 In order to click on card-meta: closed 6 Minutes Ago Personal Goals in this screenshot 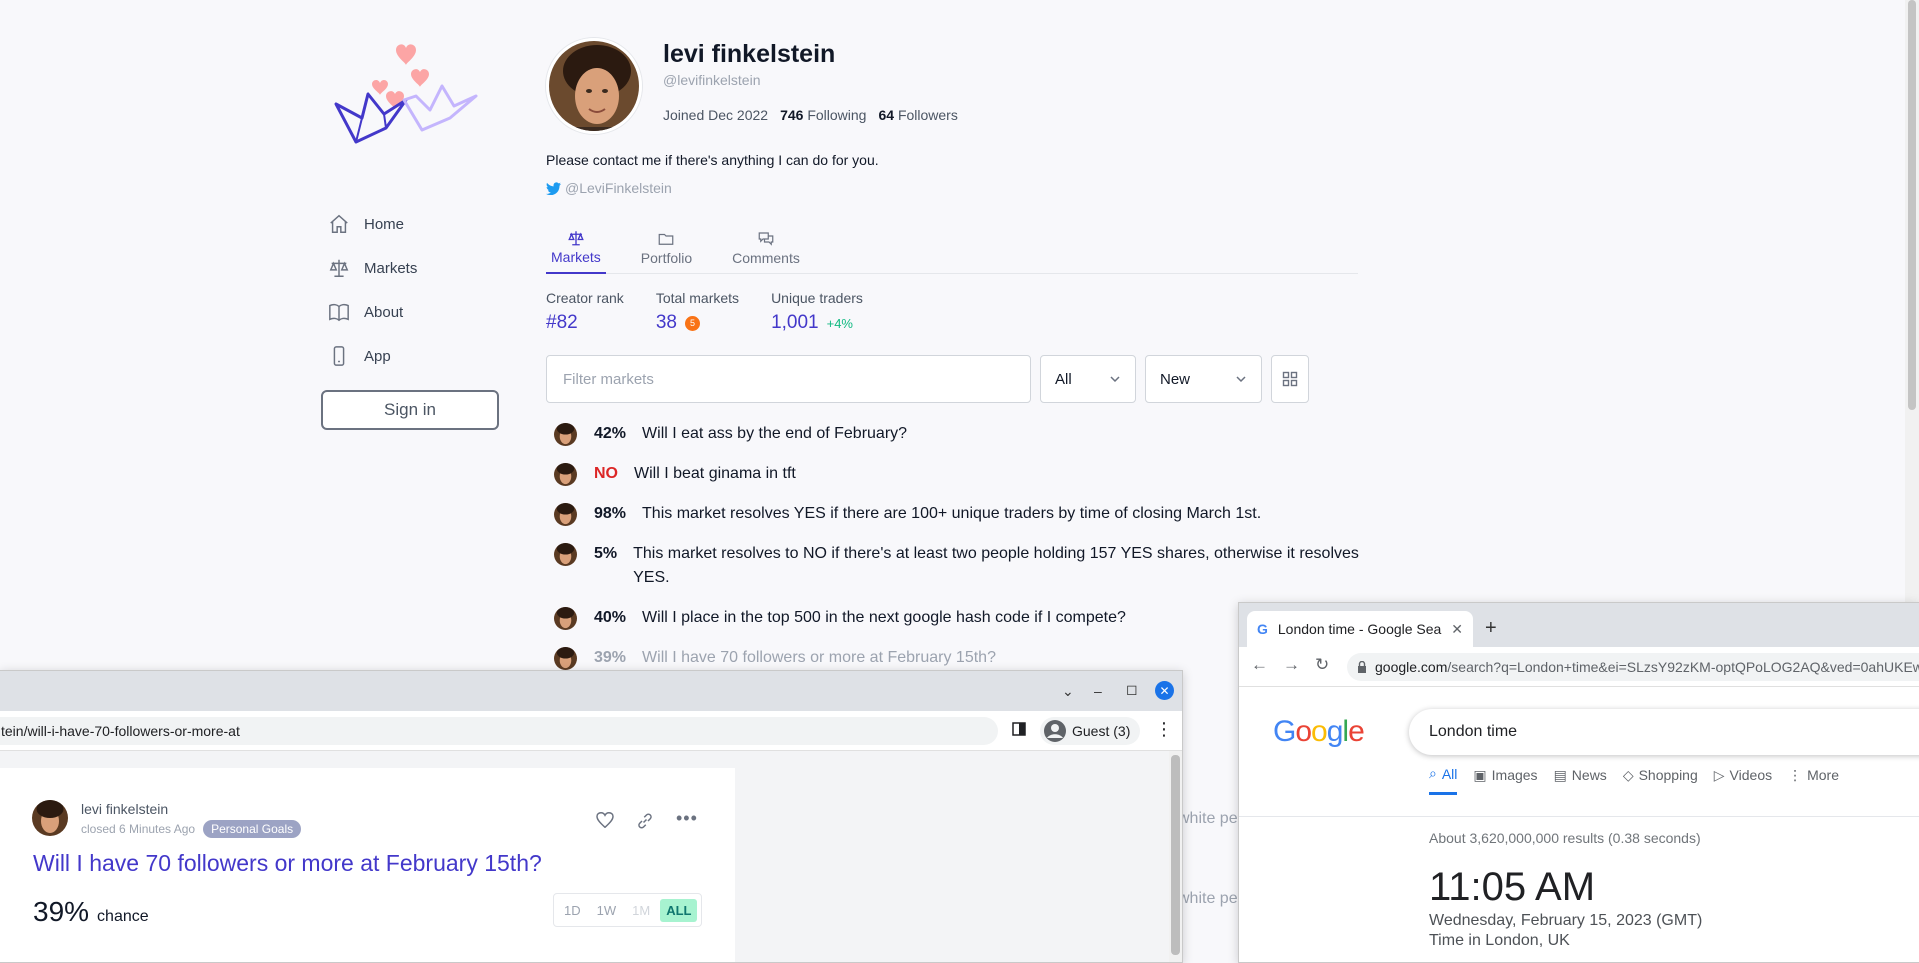, I will do `click(191, 829)`.